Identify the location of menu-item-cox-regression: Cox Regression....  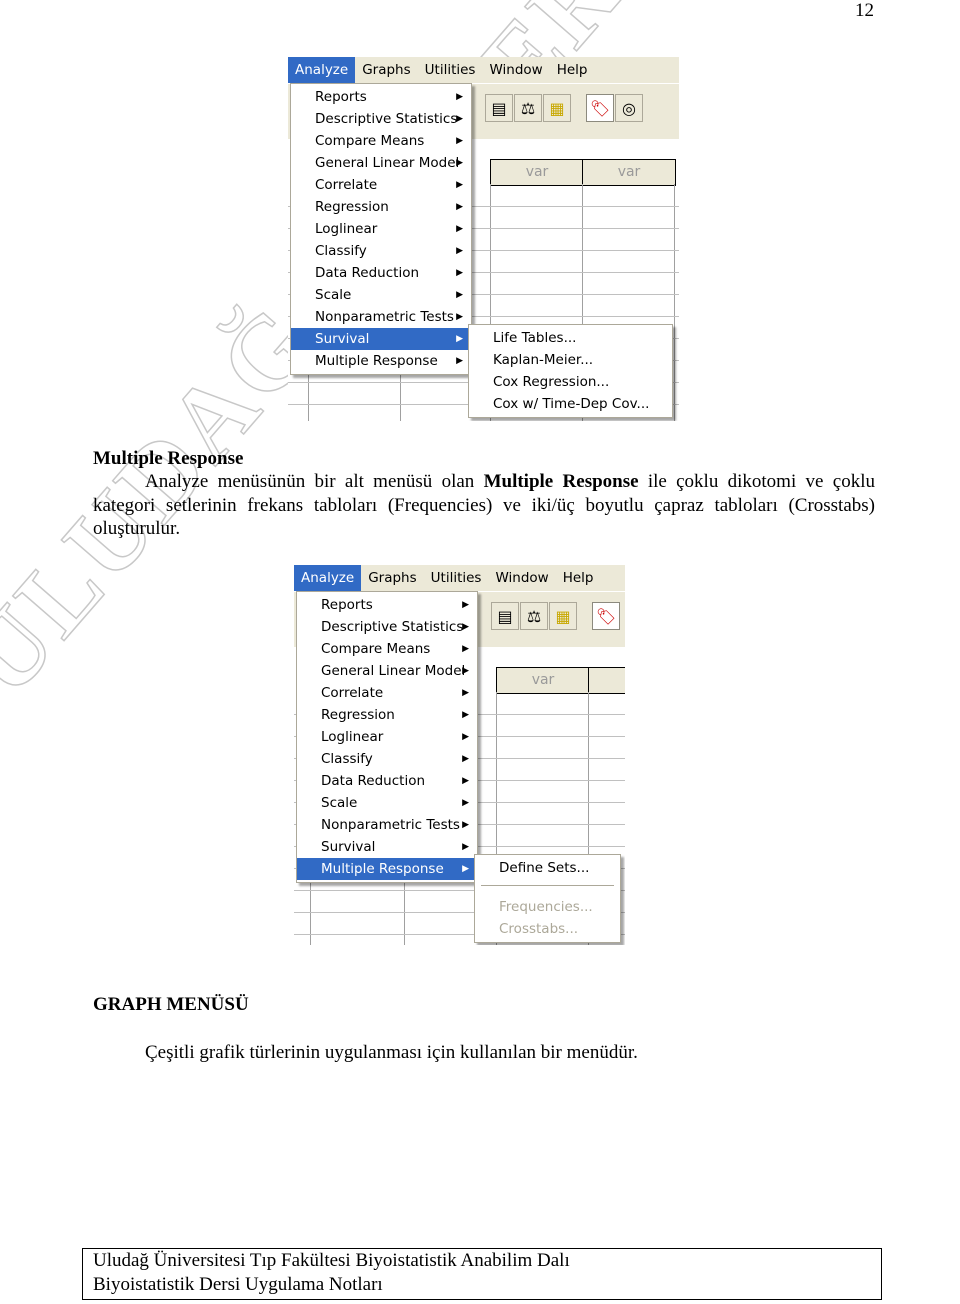
(570, 382).